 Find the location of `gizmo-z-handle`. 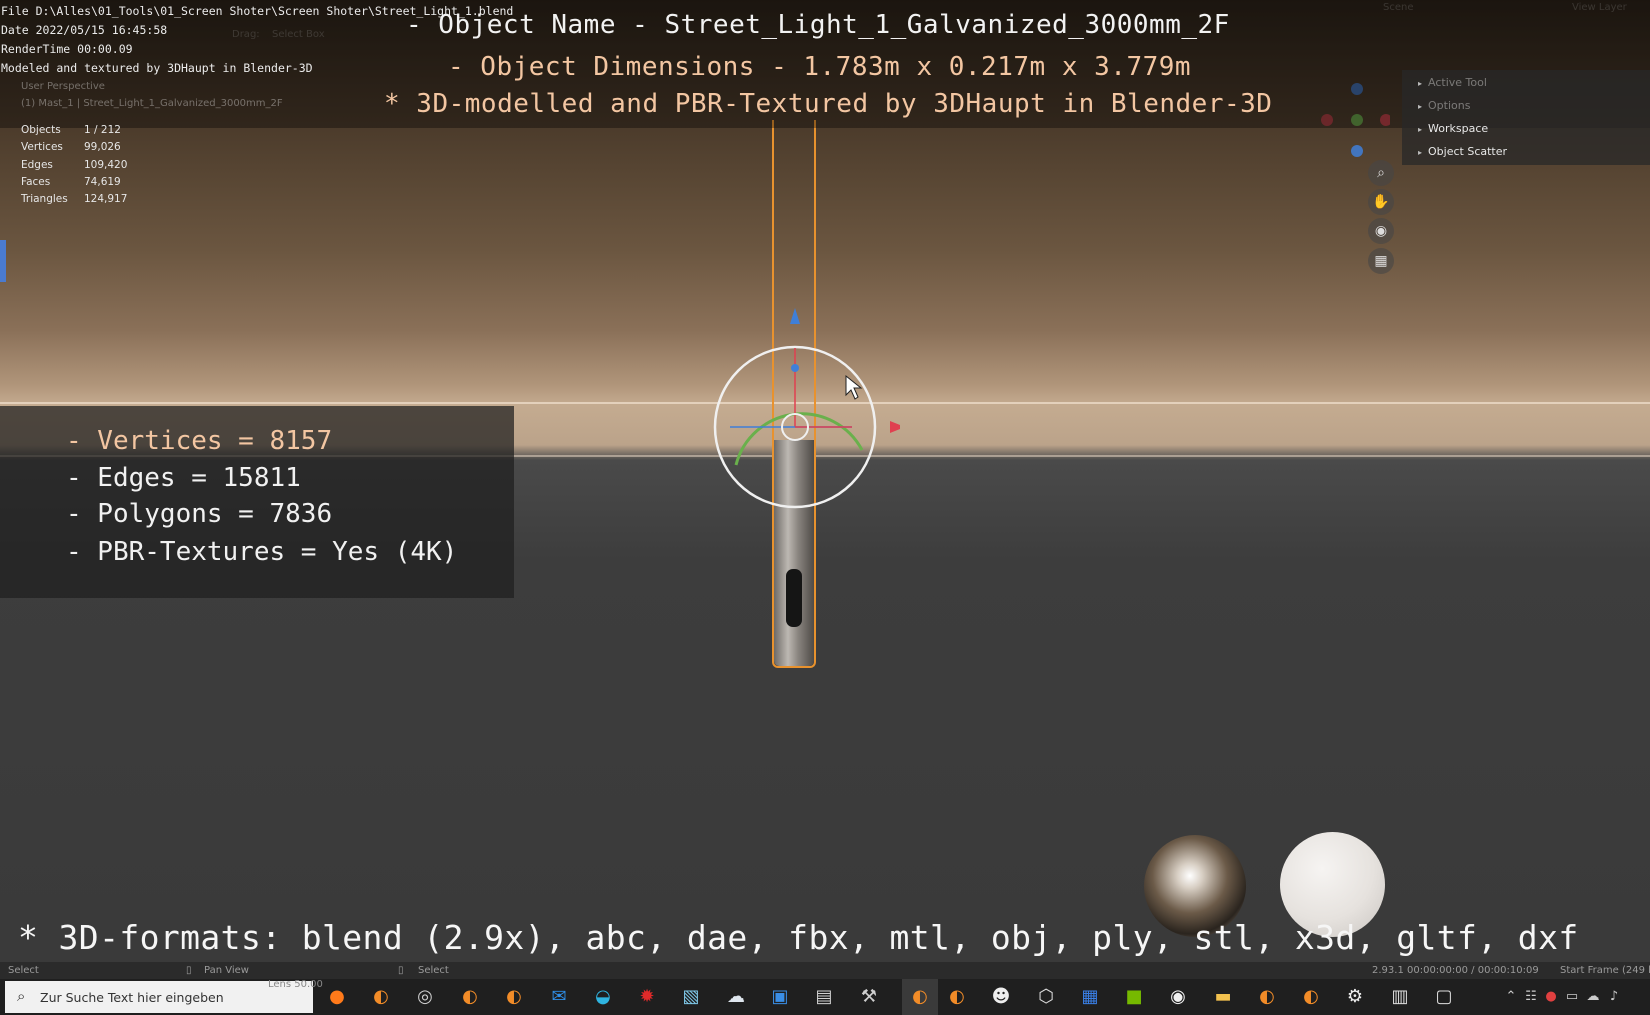

gizmo-z-handle is located at coordinates (795, 368).